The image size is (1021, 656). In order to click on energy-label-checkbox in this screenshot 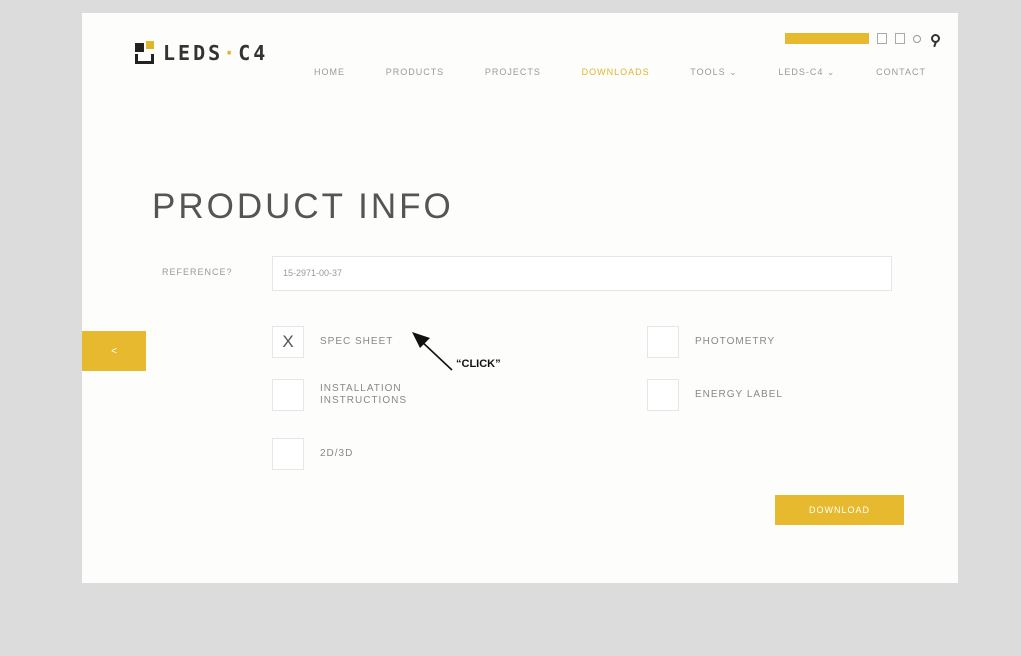, I will do `click(663, 395)`.